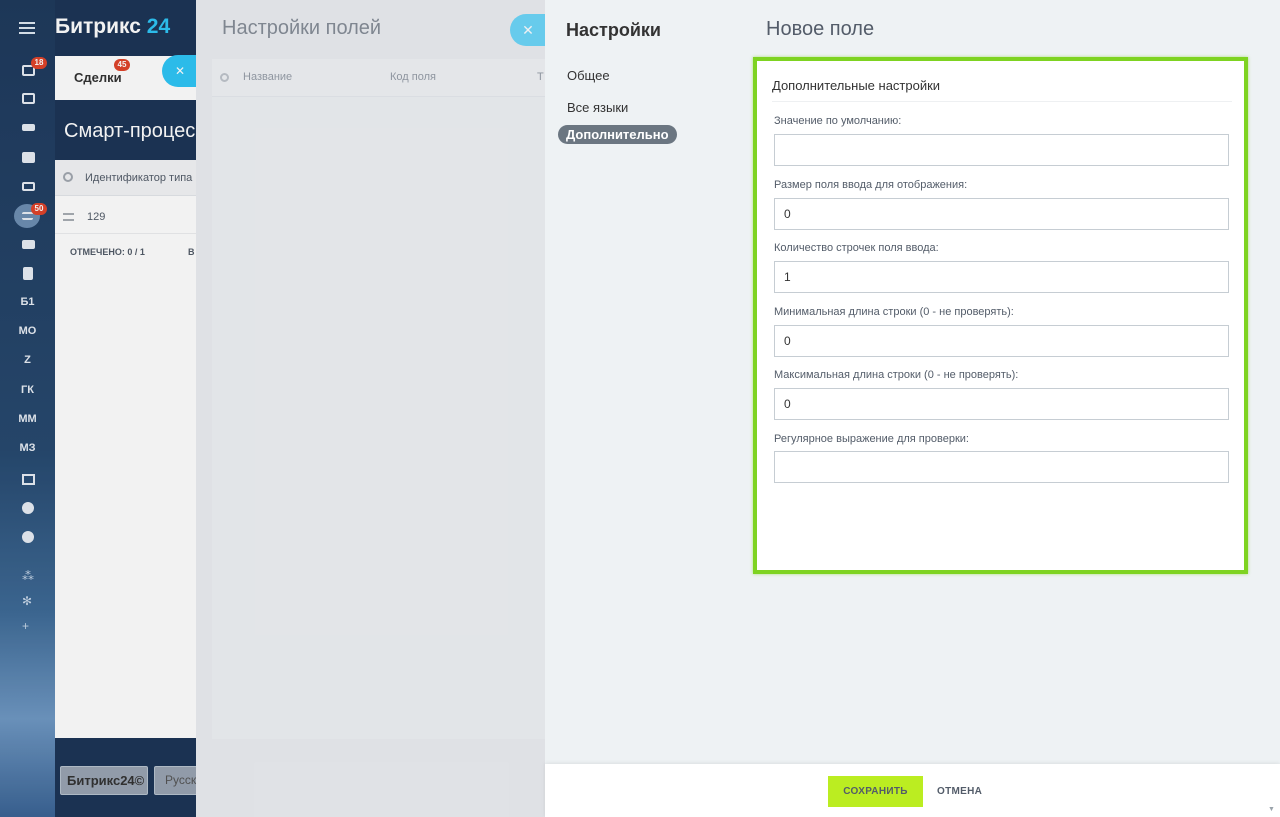 The height and width of the screenshot is (817, 1280). I want to click on page-title: Новое поле, so click(820, 29).